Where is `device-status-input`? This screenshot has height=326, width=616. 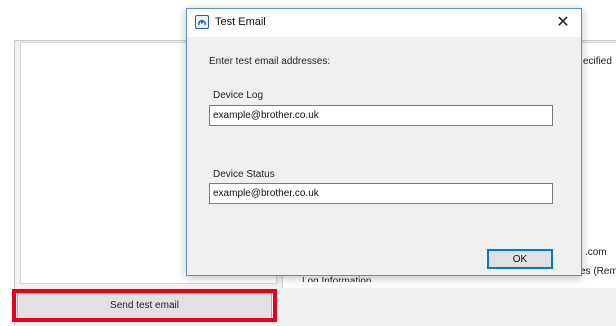 device-status-input is located at coordinates (381, 193).